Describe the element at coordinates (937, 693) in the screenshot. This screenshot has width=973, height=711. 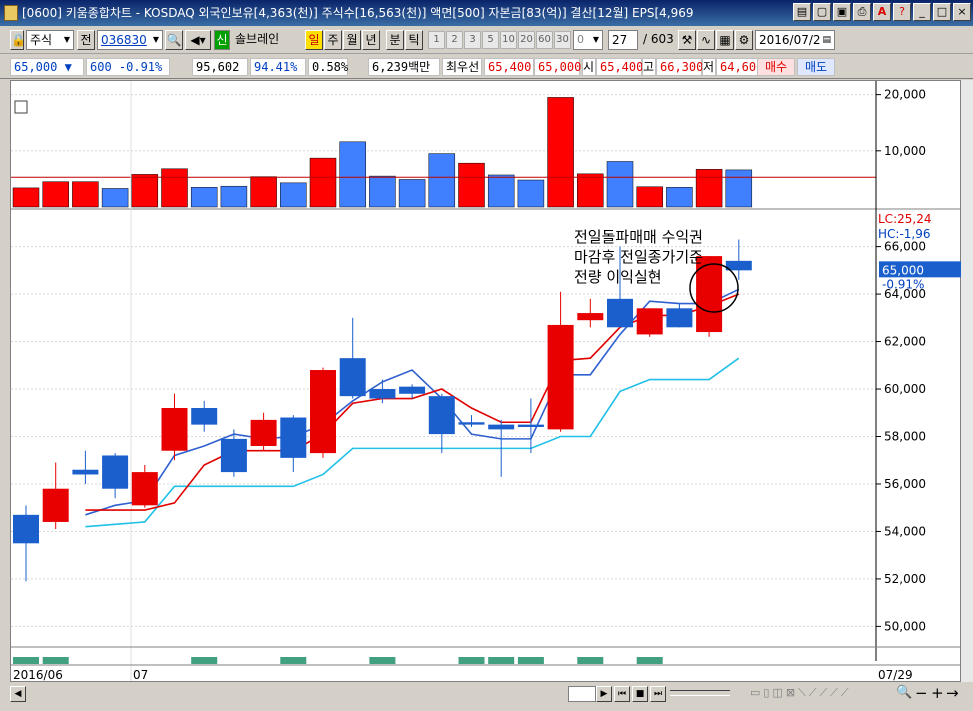
I see `zoom-in-icon: +` at that location.